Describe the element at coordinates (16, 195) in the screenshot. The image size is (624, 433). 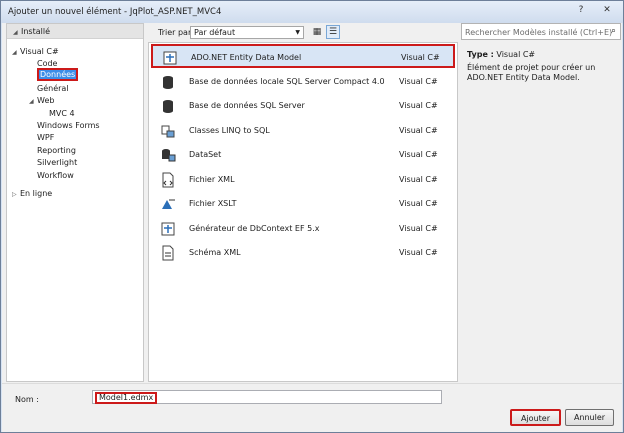
I see `expand-triangle-icon: ▷` at that location.